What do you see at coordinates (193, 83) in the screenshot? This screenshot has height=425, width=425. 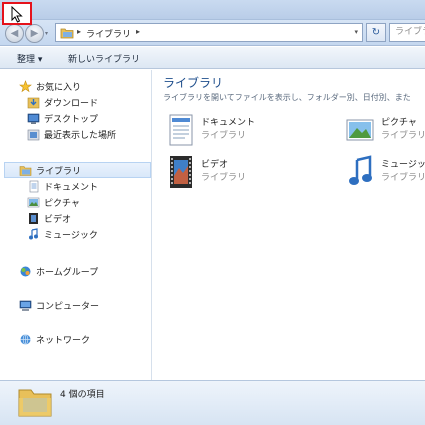 I see `page-title: ライブラリ` at bounding box center [193, 83].